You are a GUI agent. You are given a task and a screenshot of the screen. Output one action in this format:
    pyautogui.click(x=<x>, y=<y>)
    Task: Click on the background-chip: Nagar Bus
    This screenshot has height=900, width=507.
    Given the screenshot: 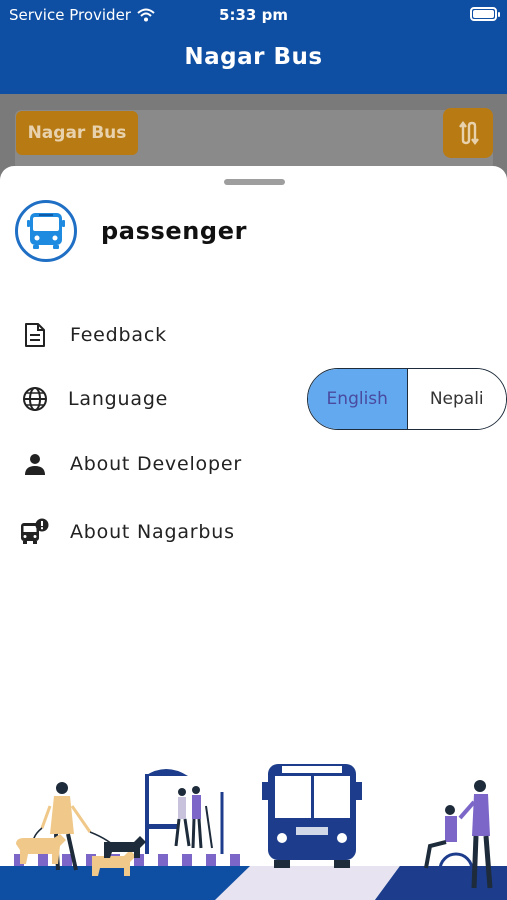 What is the action you would take?
    pyautogui.click(x=77, y=133)
    